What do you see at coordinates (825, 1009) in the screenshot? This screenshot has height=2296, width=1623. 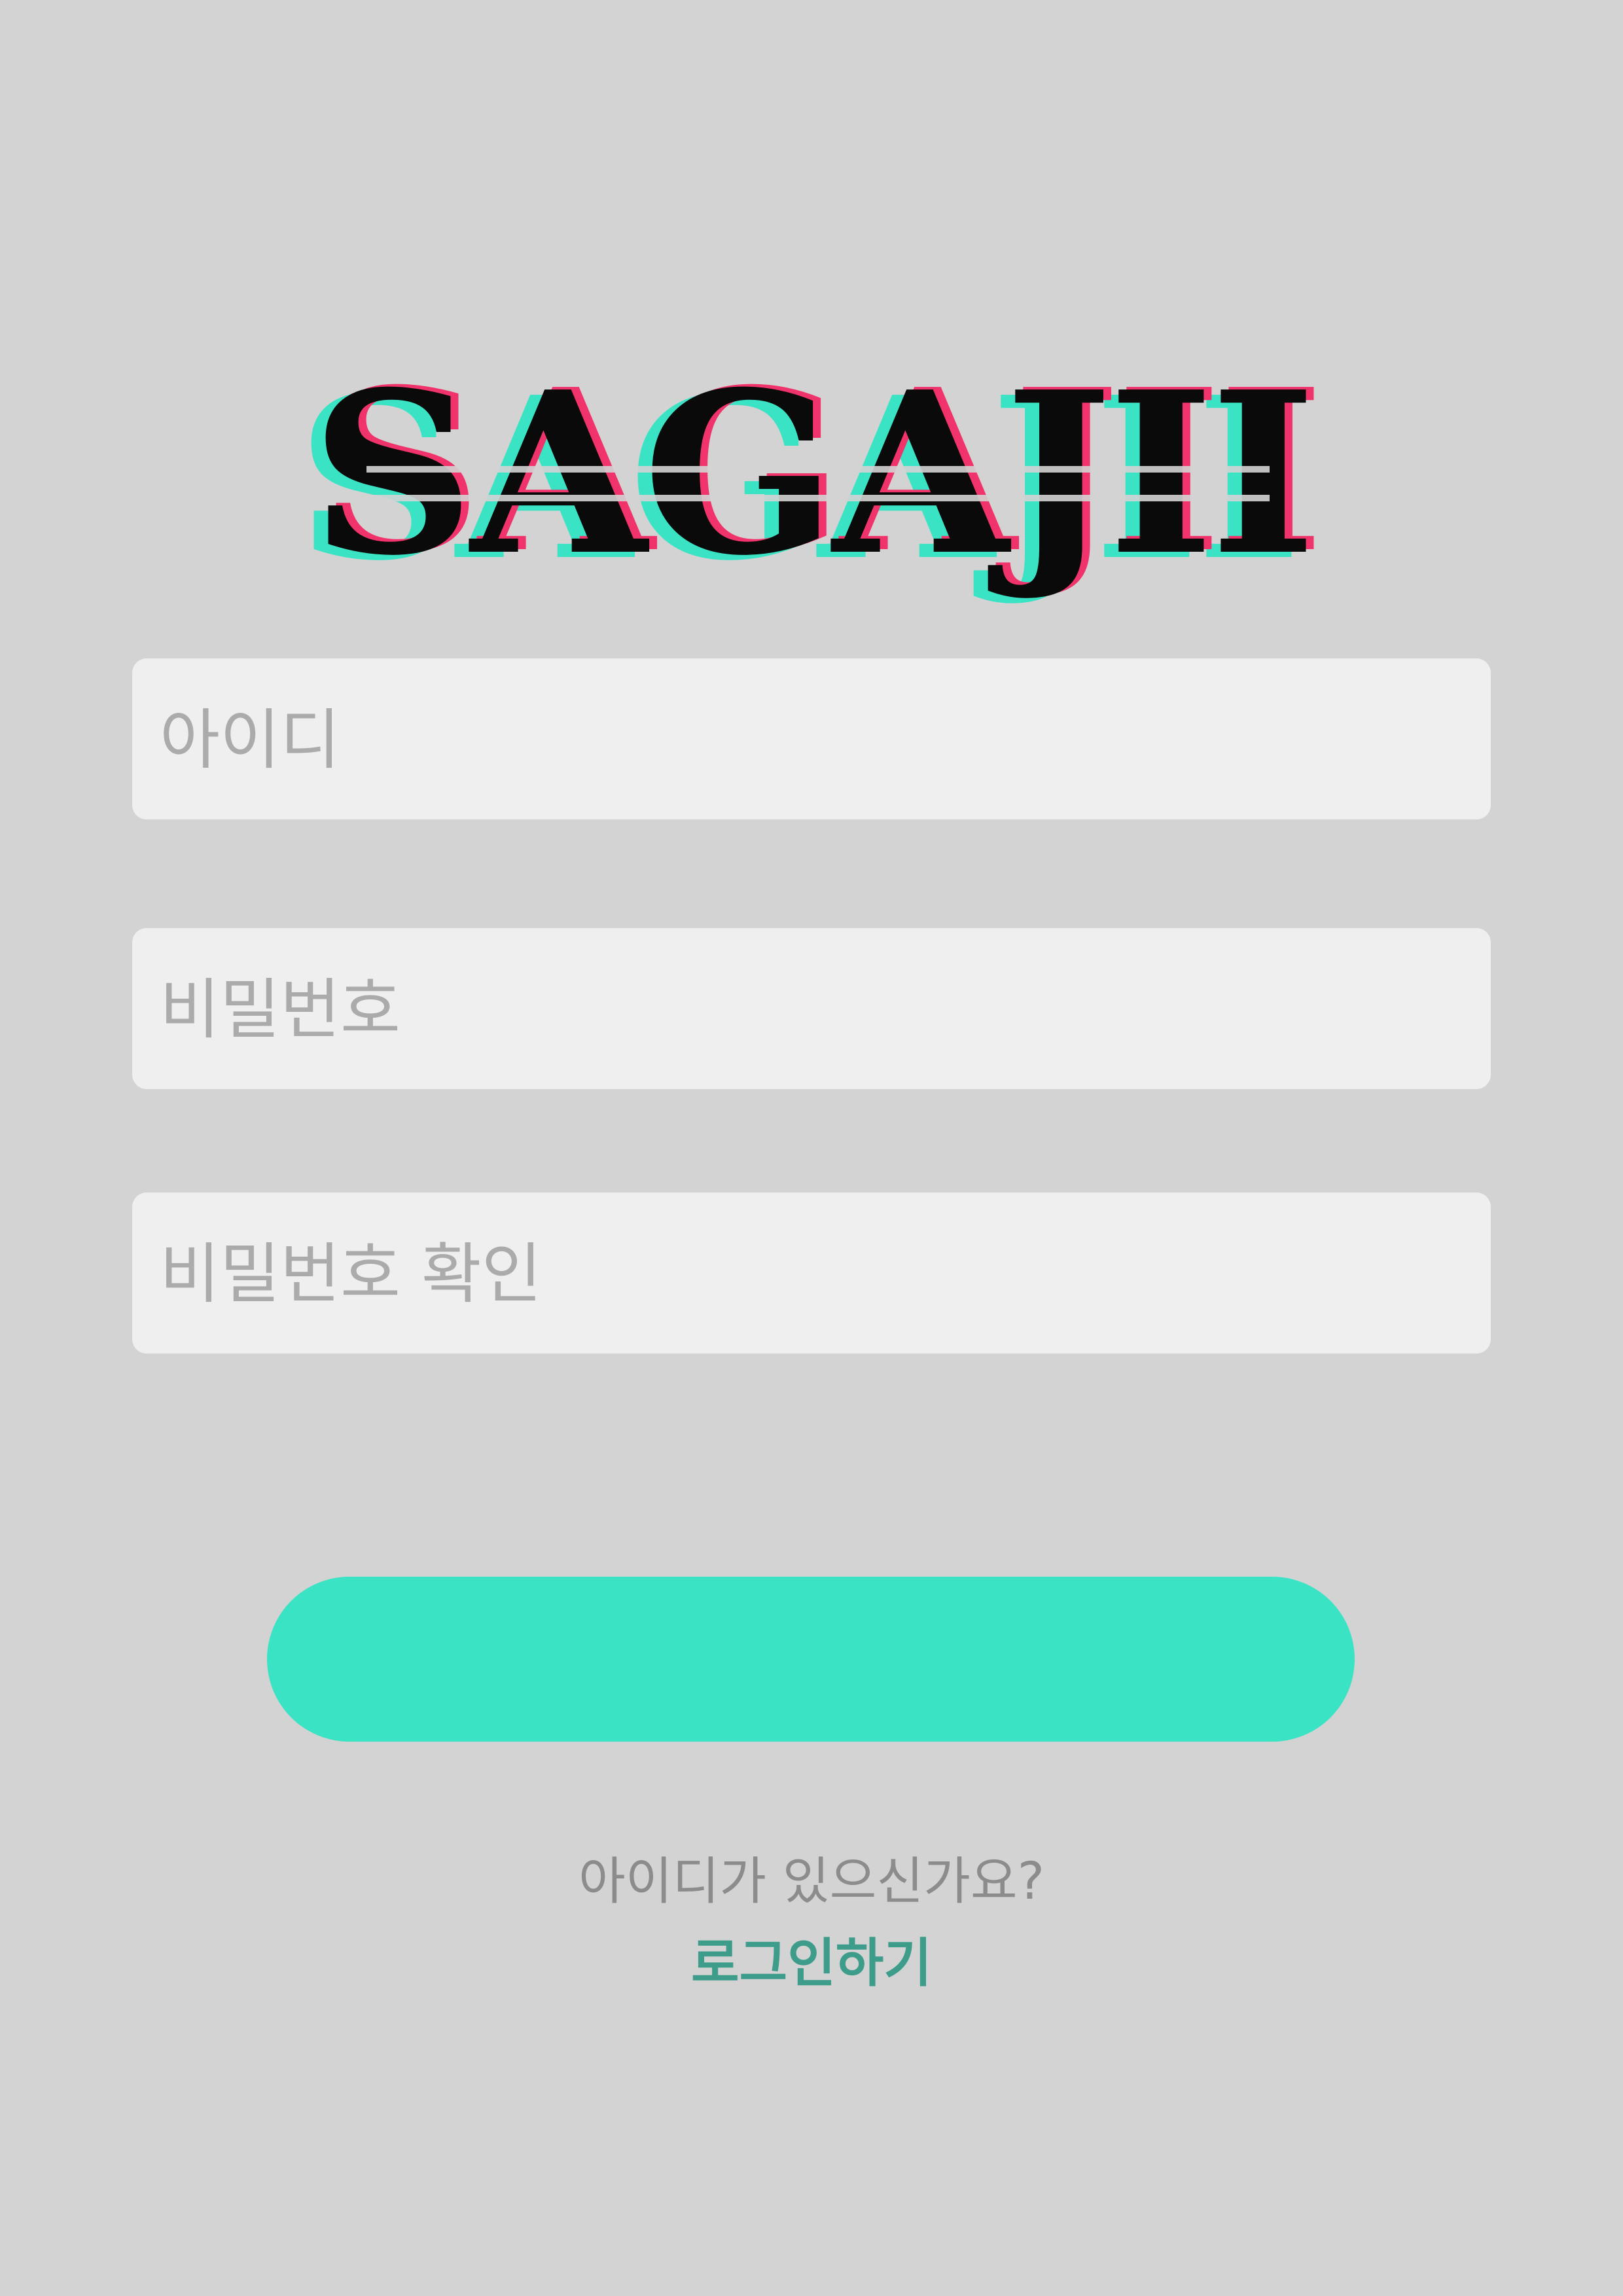 I see `password-input` at bounding box center [825, 1009].